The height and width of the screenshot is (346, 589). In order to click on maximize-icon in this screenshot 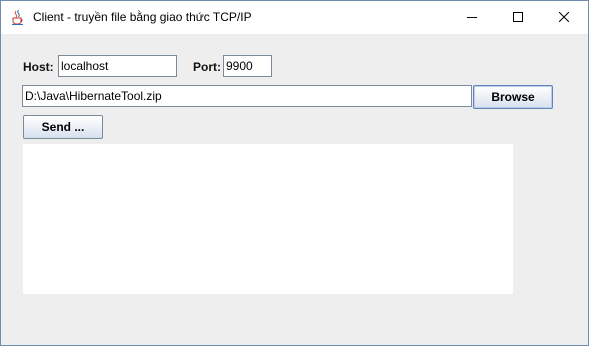, I will do `click(518, 18)`.